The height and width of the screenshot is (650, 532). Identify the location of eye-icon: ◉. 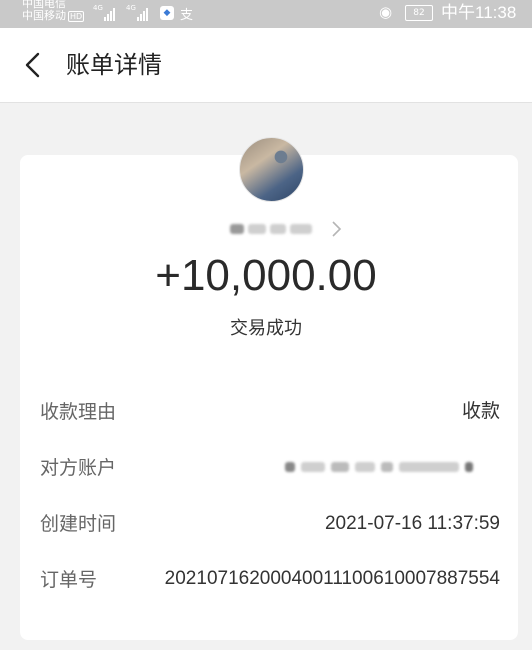
(386, 12).